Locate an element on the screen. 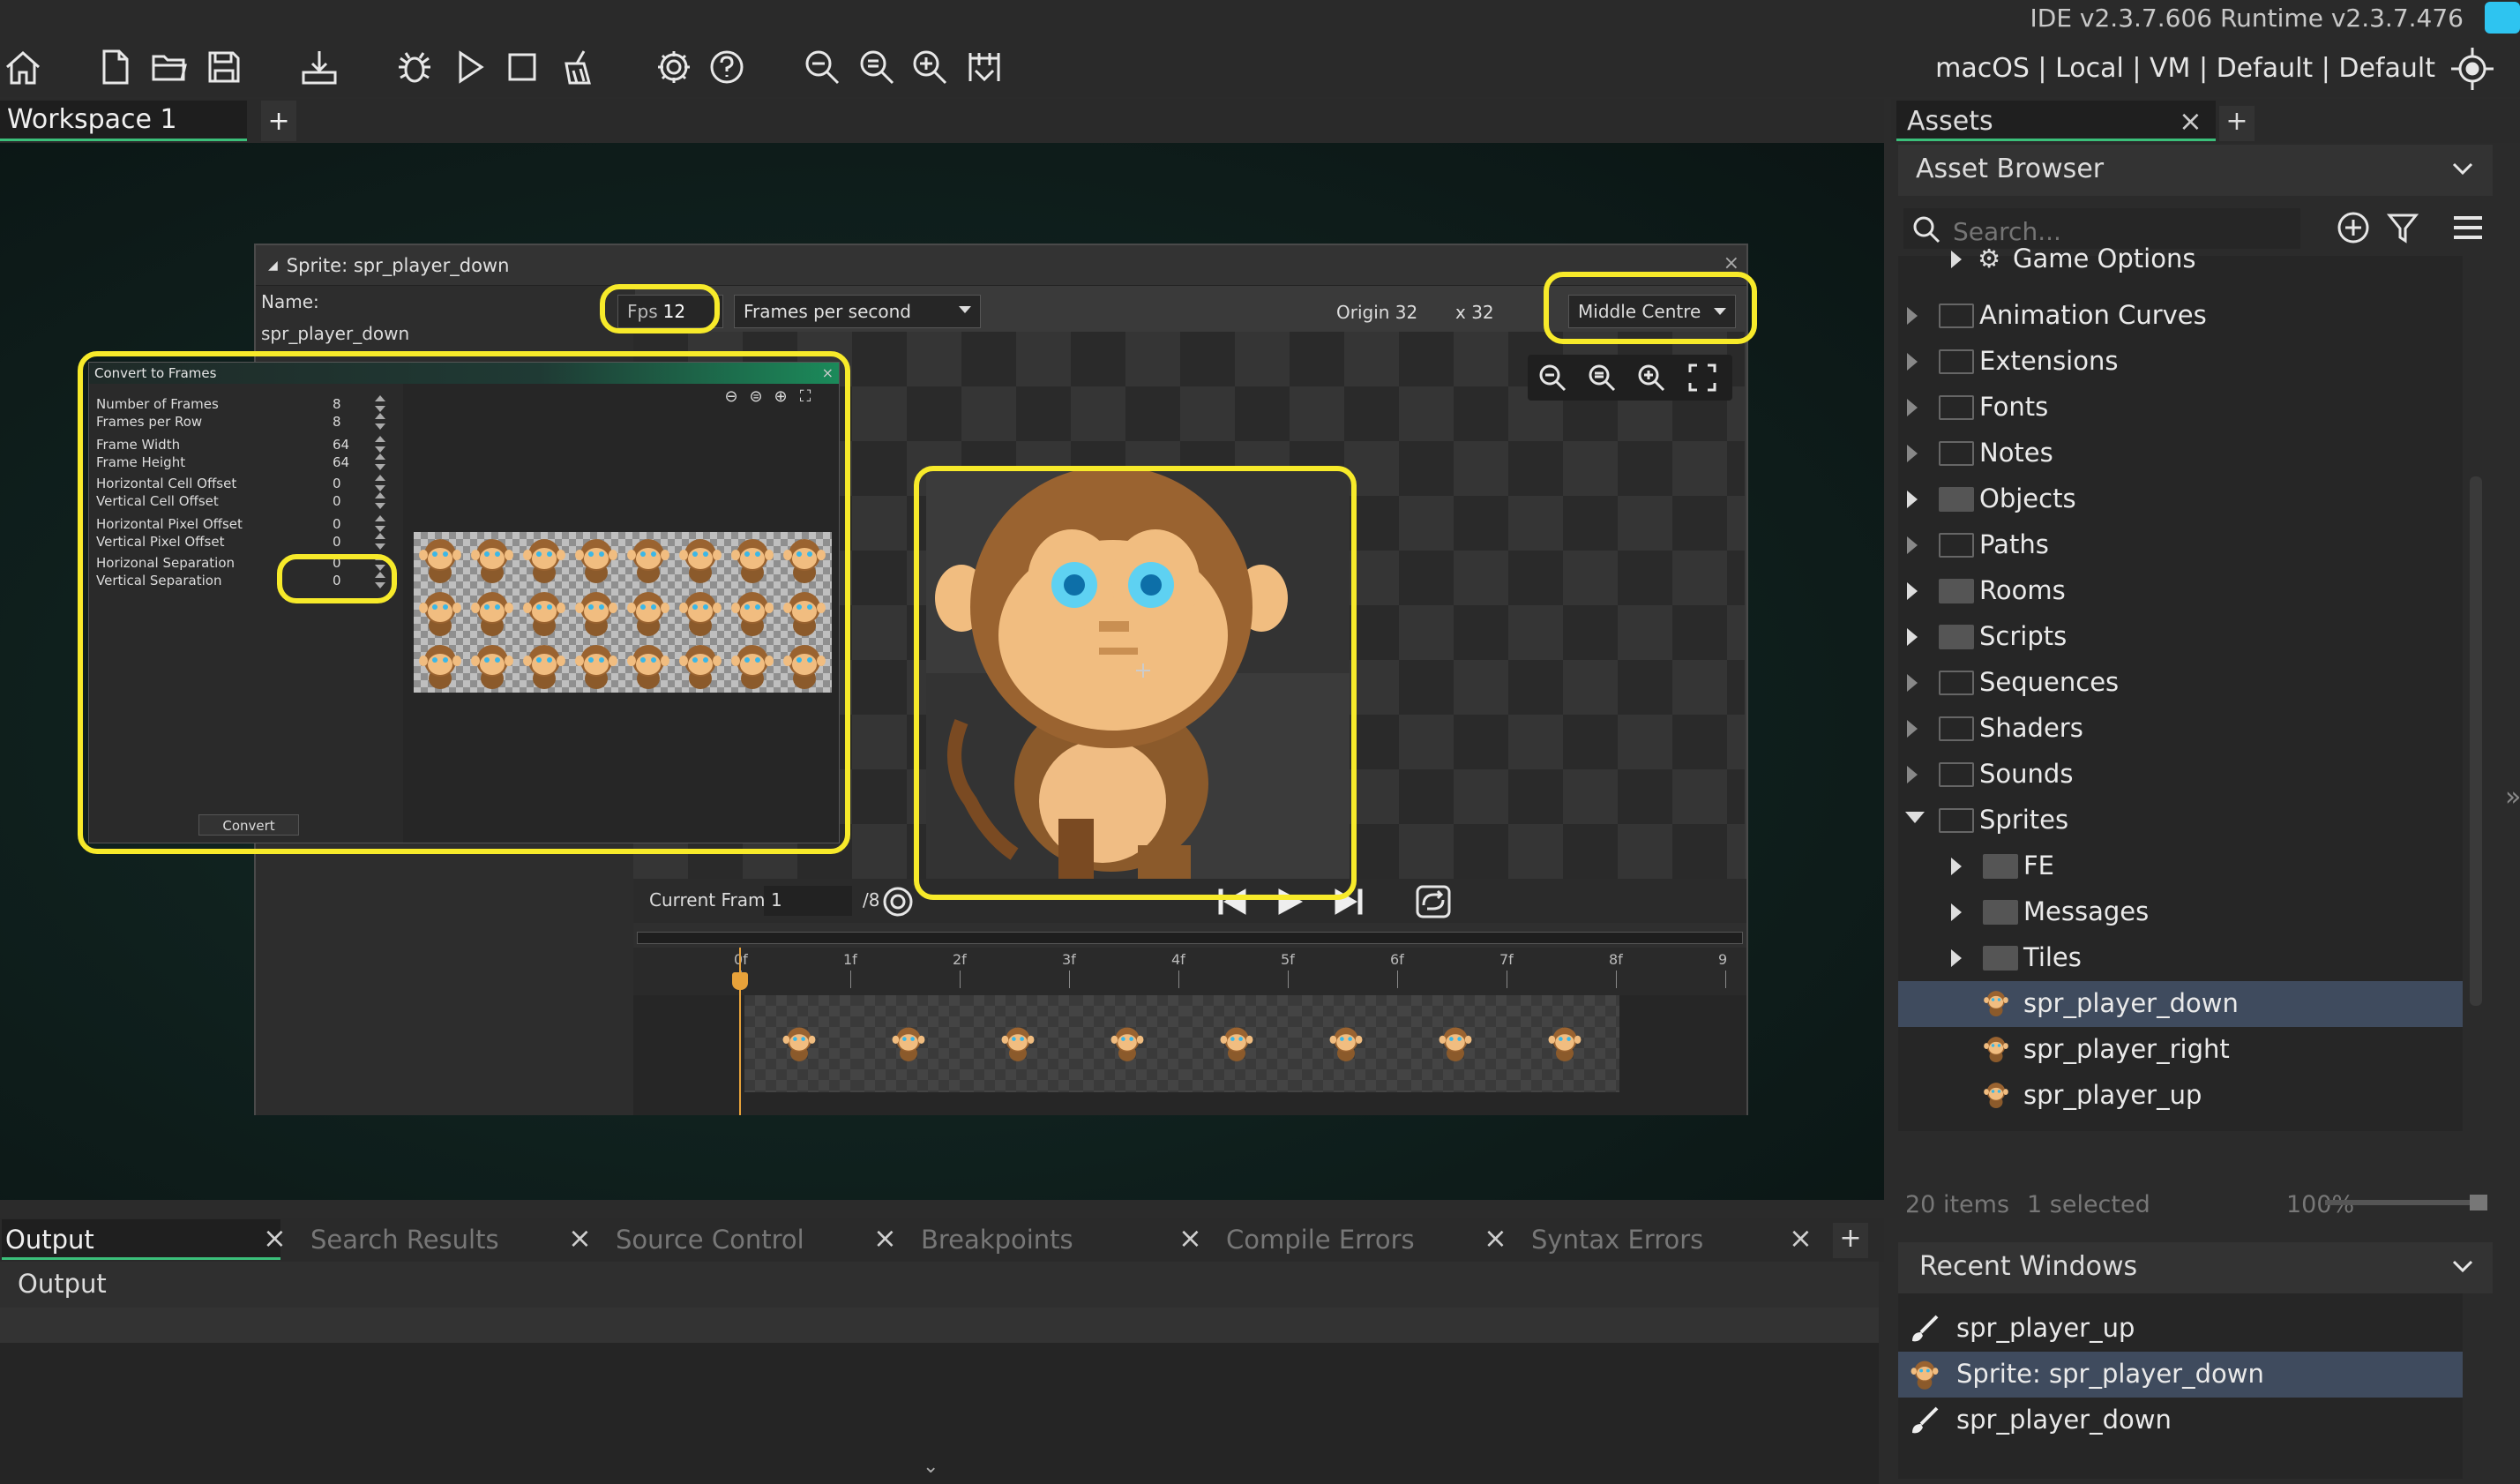  asset-folder-extensions: Extensions is located at coordinates (2180, 362).